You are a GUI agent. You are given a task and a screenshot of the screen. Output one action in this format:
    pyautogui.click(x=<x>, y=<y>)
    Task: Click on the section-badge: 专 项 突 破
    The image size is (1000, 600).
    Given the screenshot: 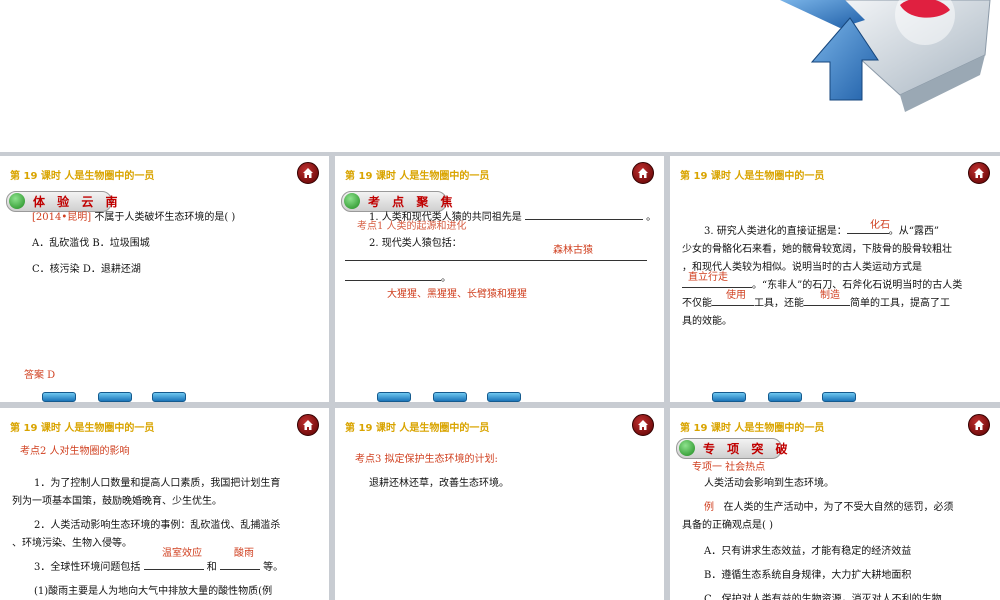 What is the action you would take?
    pyautogui.click(x=732, y=448)
    